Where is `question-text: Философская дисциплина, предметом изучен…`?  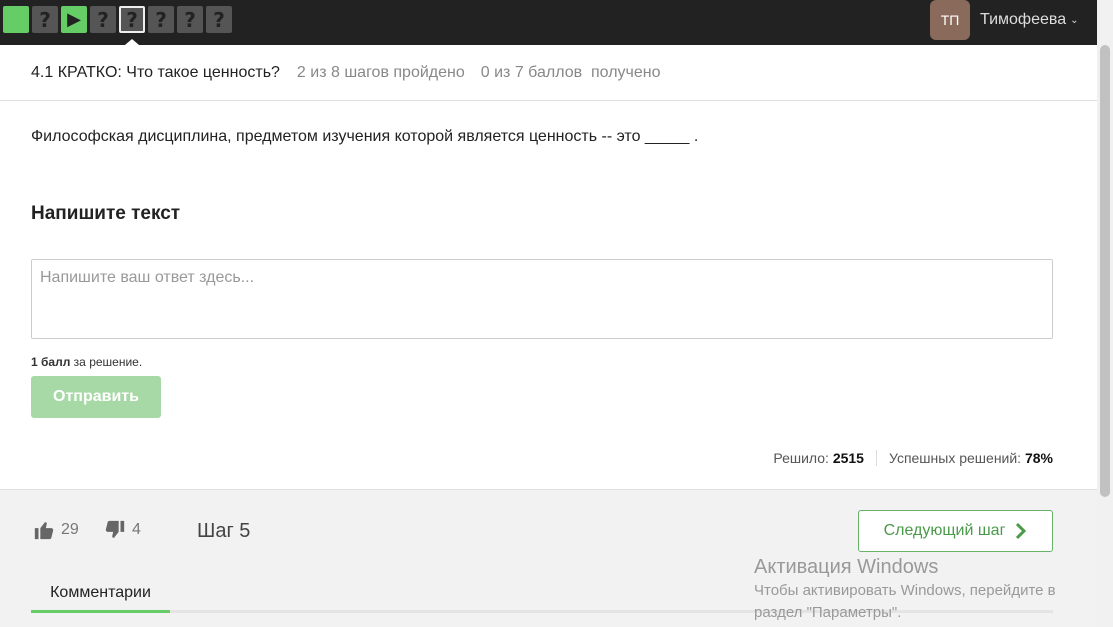
question-text: Философская дисциплина, предметом изучен… is located at coordinates (365, 136).